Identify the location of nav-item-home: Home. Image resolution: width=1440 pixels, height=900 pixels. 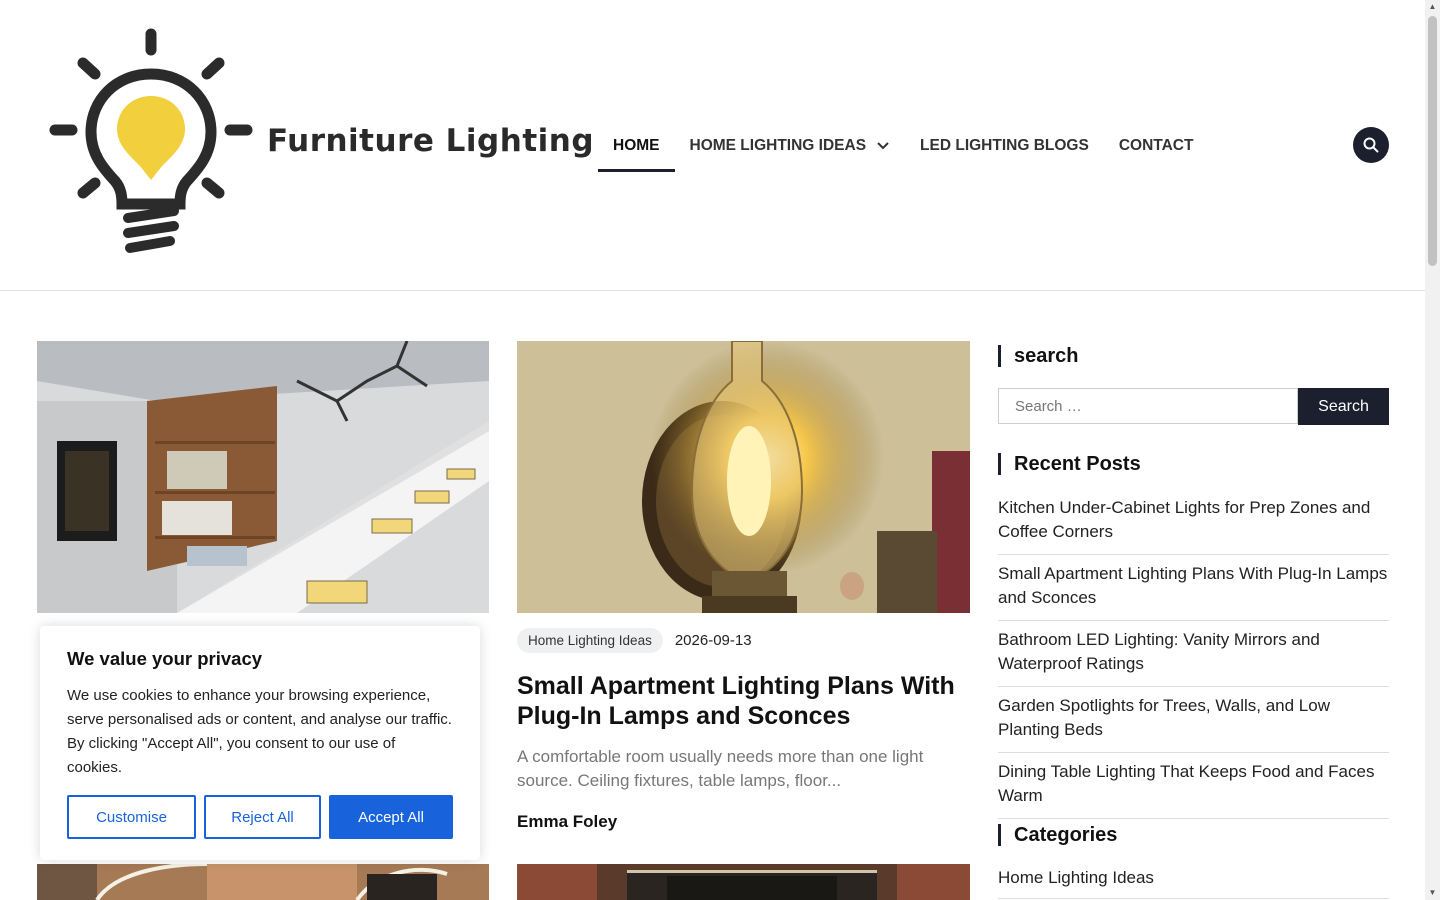
(636, 146).